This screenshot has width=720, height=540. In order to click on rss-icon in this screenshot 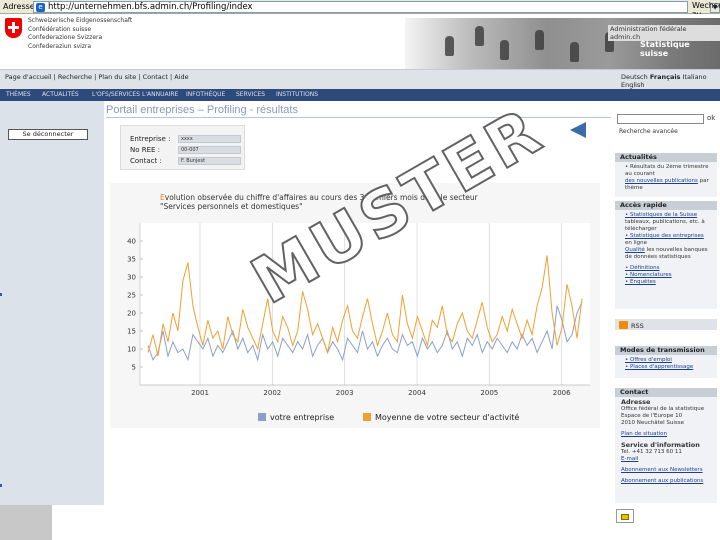, I will do `click(623, 325)`.